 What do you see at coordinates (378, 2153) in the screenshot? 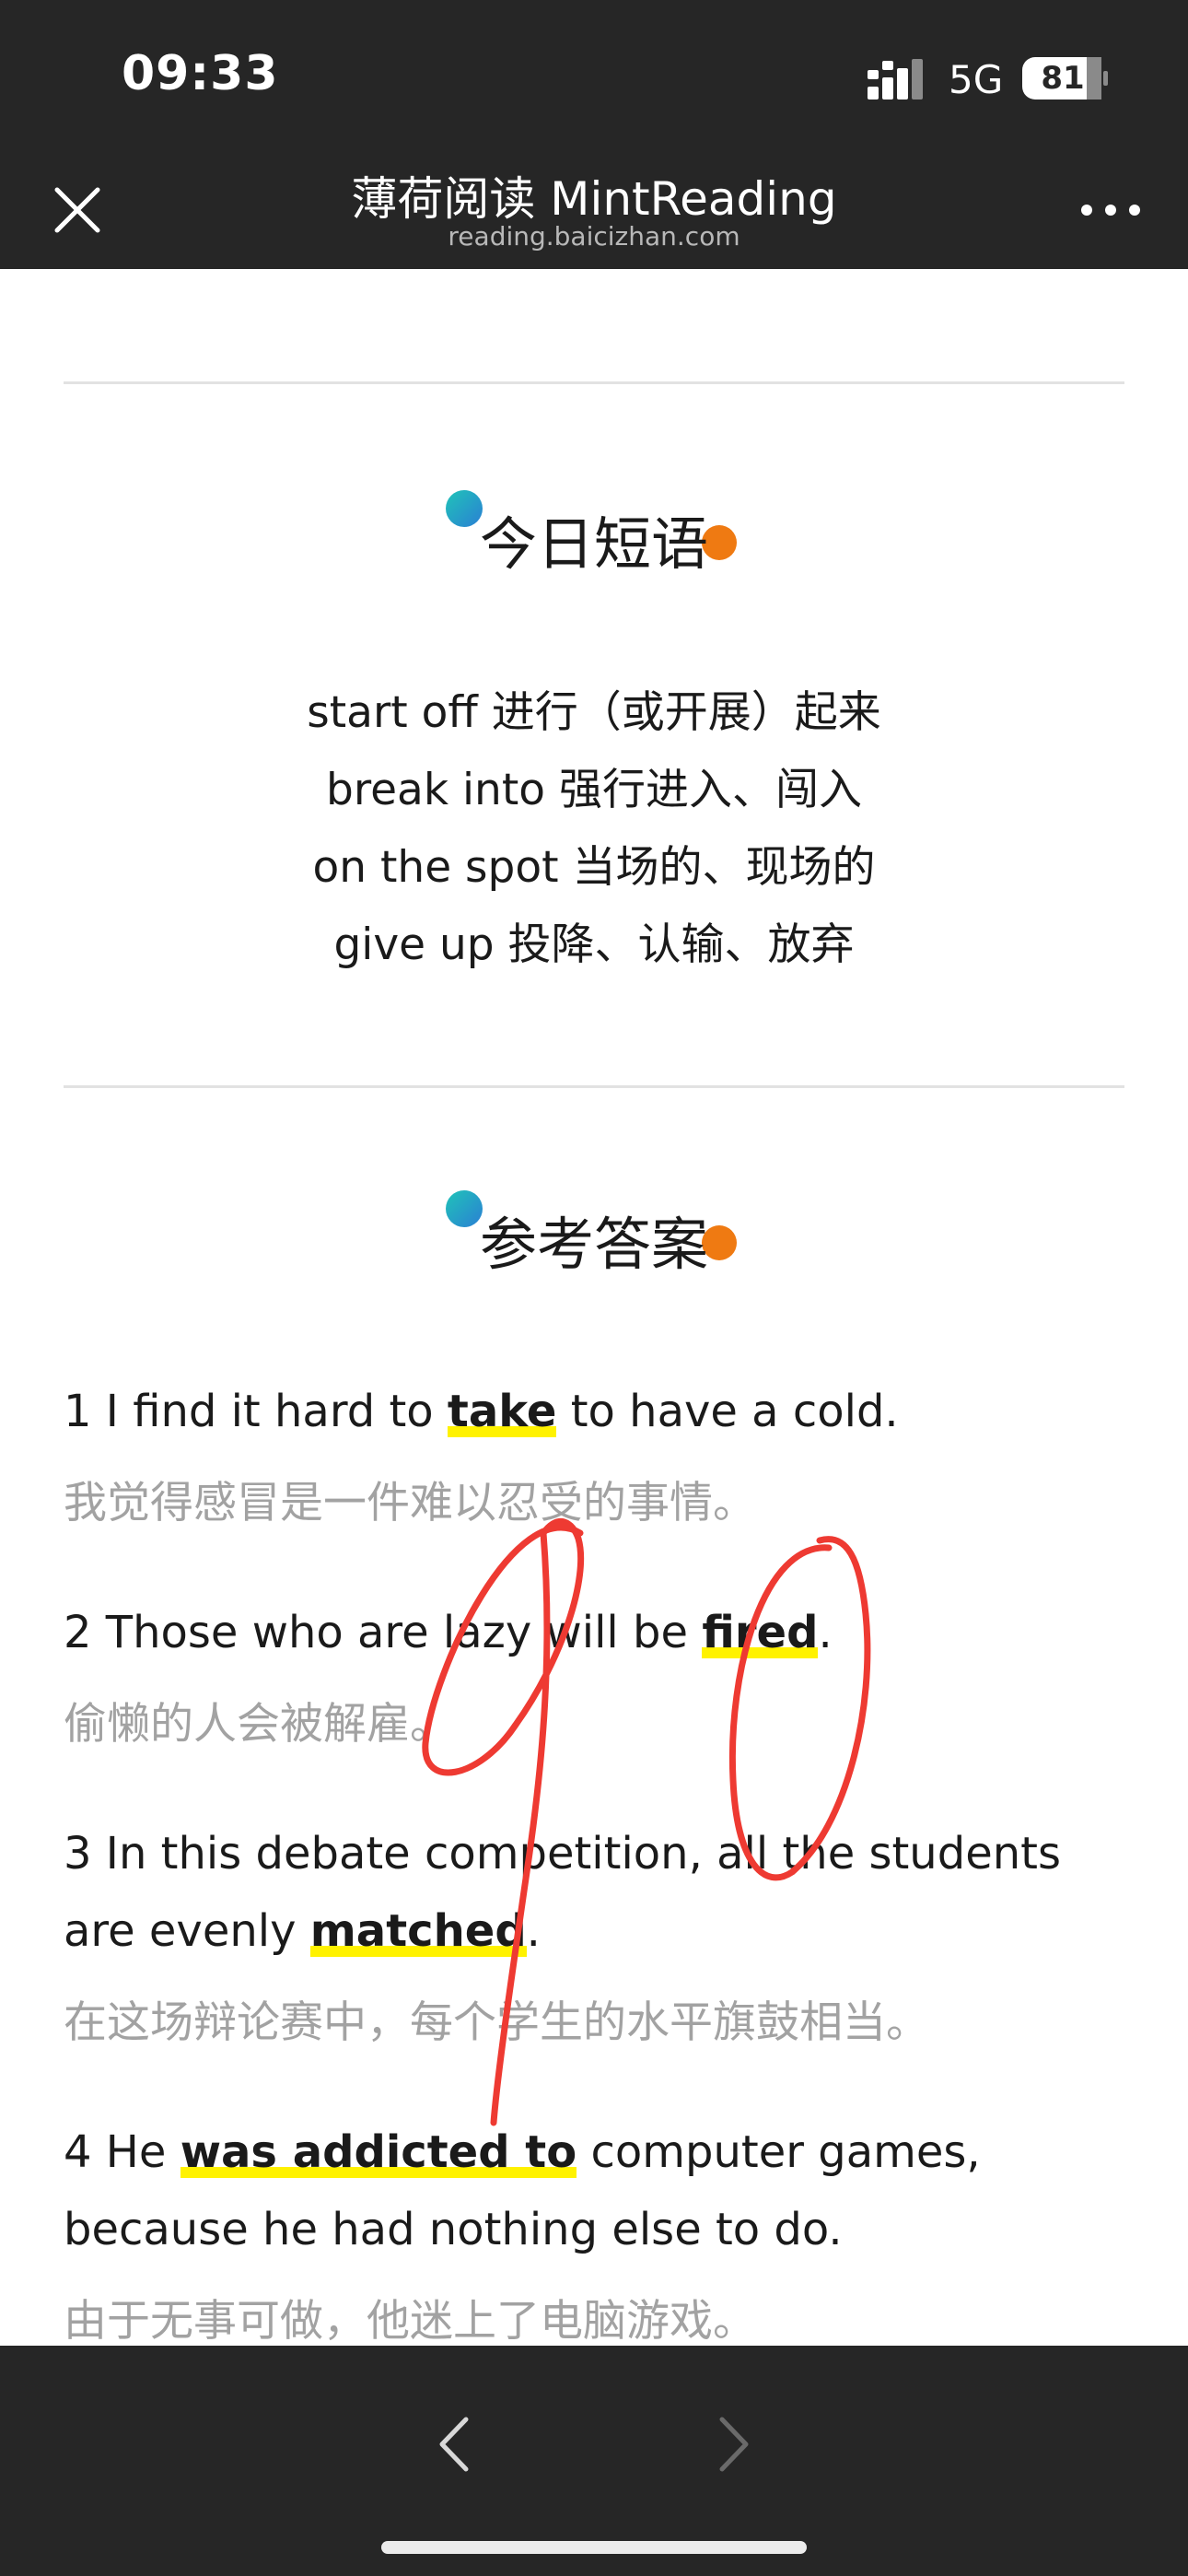
I see `answer-highlight: was addicted to` at bounding box center [378, 2153].